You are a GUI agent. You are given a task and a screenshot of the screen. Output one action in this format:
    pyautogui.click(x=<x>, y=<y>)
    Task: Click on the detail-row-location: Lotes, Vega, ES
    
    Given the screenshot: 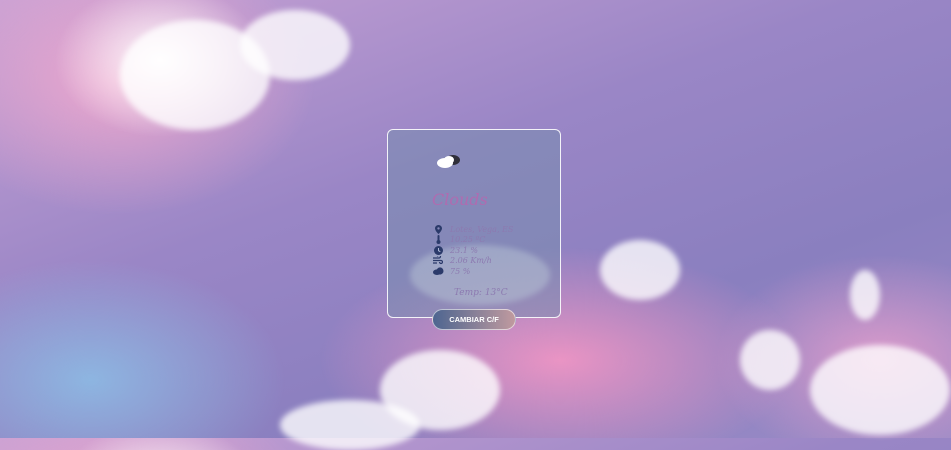 What is the action you would take?
    pyautogui.click(x=472, y=229)
    